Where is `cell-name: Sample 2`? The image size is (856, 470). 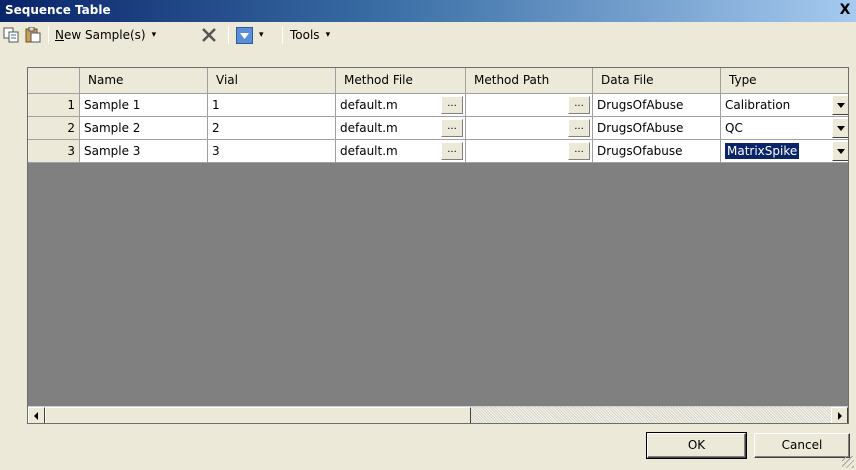
cell-name: Sample 2 is located at coordinates (144, 128).